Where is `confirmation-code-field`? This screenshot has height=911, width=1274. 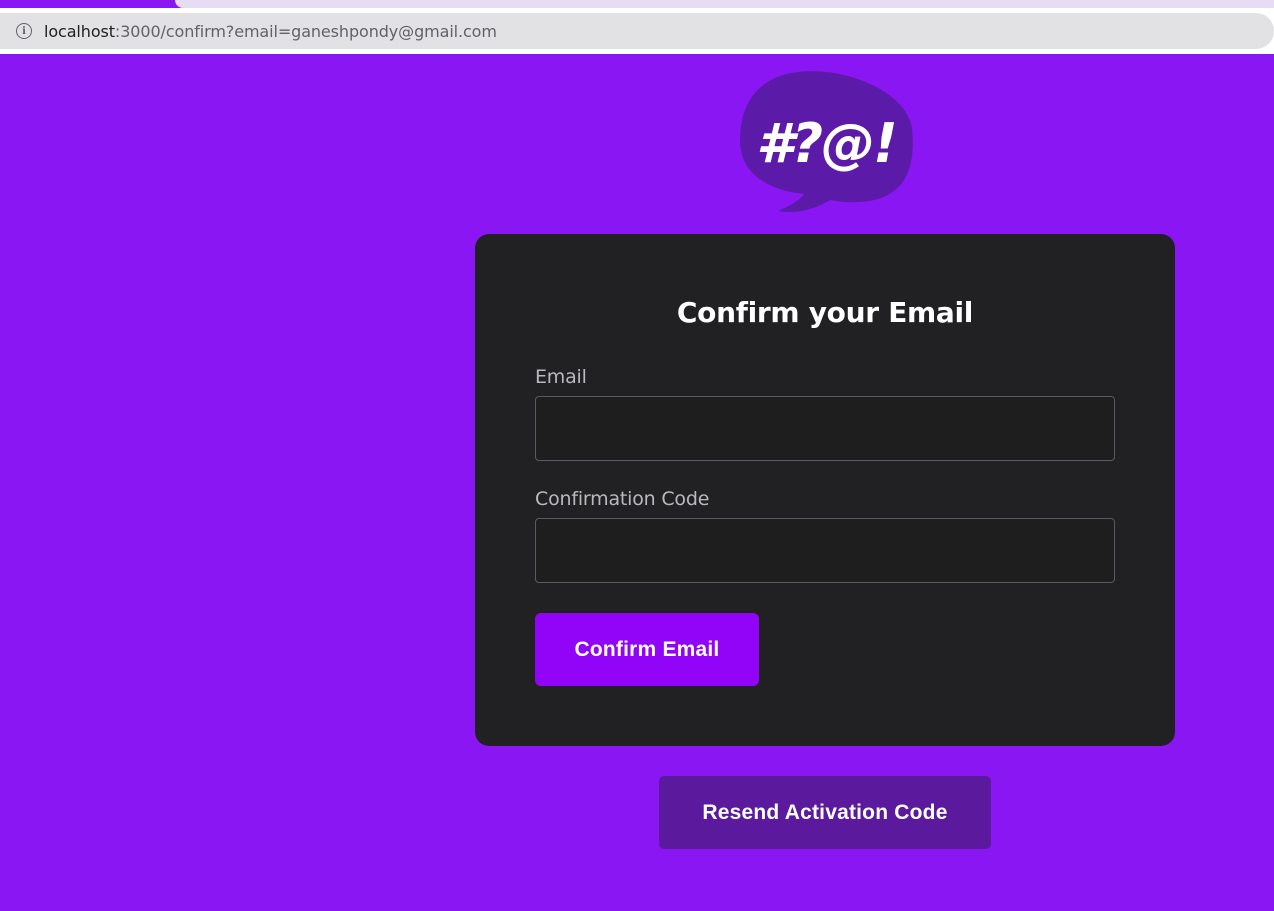 confirmation-code-field is located at coordinates (825, 550).